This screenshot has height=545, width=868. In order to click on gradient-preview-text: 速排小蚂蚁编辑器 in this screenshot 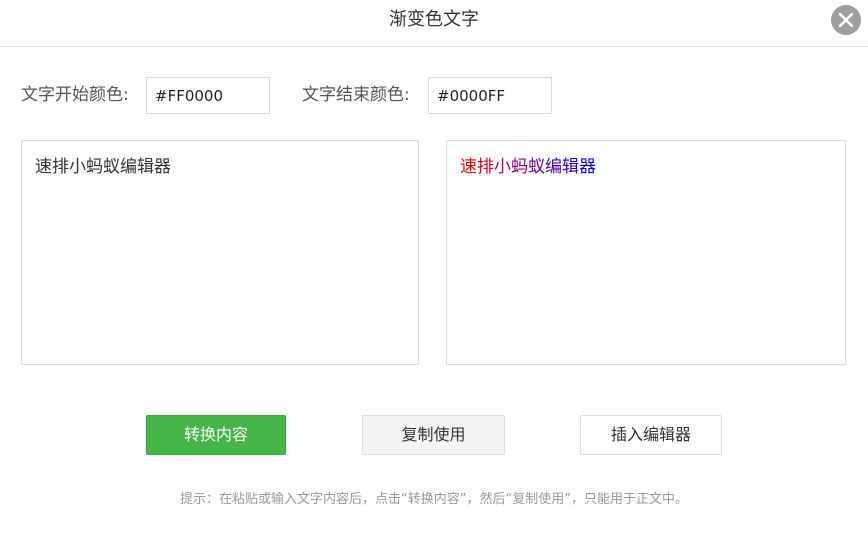, I will do `click(528, 167)`.